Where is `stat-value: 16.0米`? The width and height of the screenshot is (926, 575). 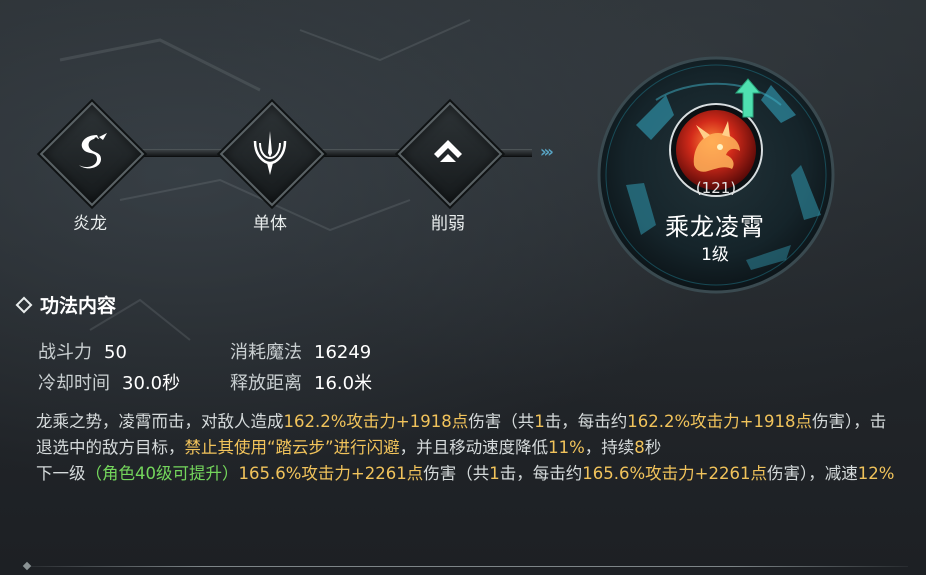 stat-value: 16.0米 is located at coordinates (343, 383).